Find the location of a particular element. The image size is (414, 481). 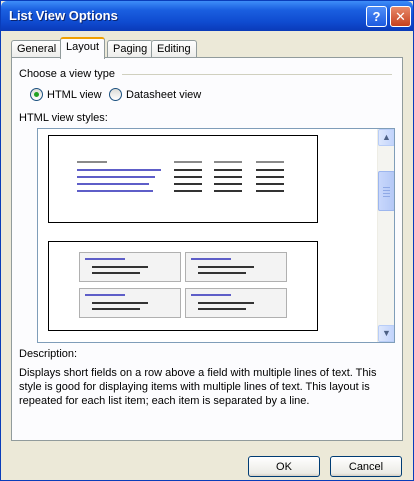

html-view-radio: HTML view is located at coordinates (66, 94).